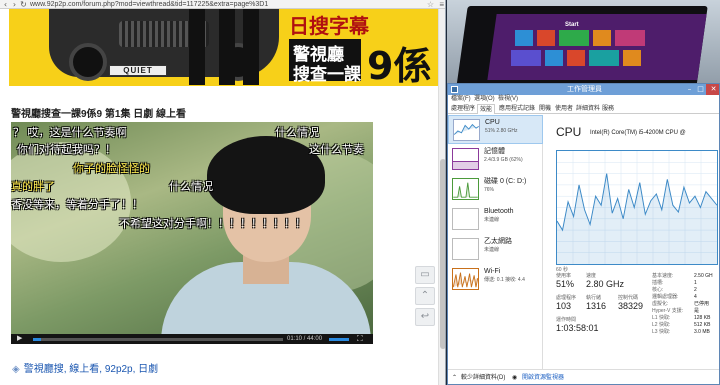 The height and width of the screenshot is (385, 720). Describe the element at coordinates (442, 254) in the screenshot. I see `scrollbar-thumb` at that location.